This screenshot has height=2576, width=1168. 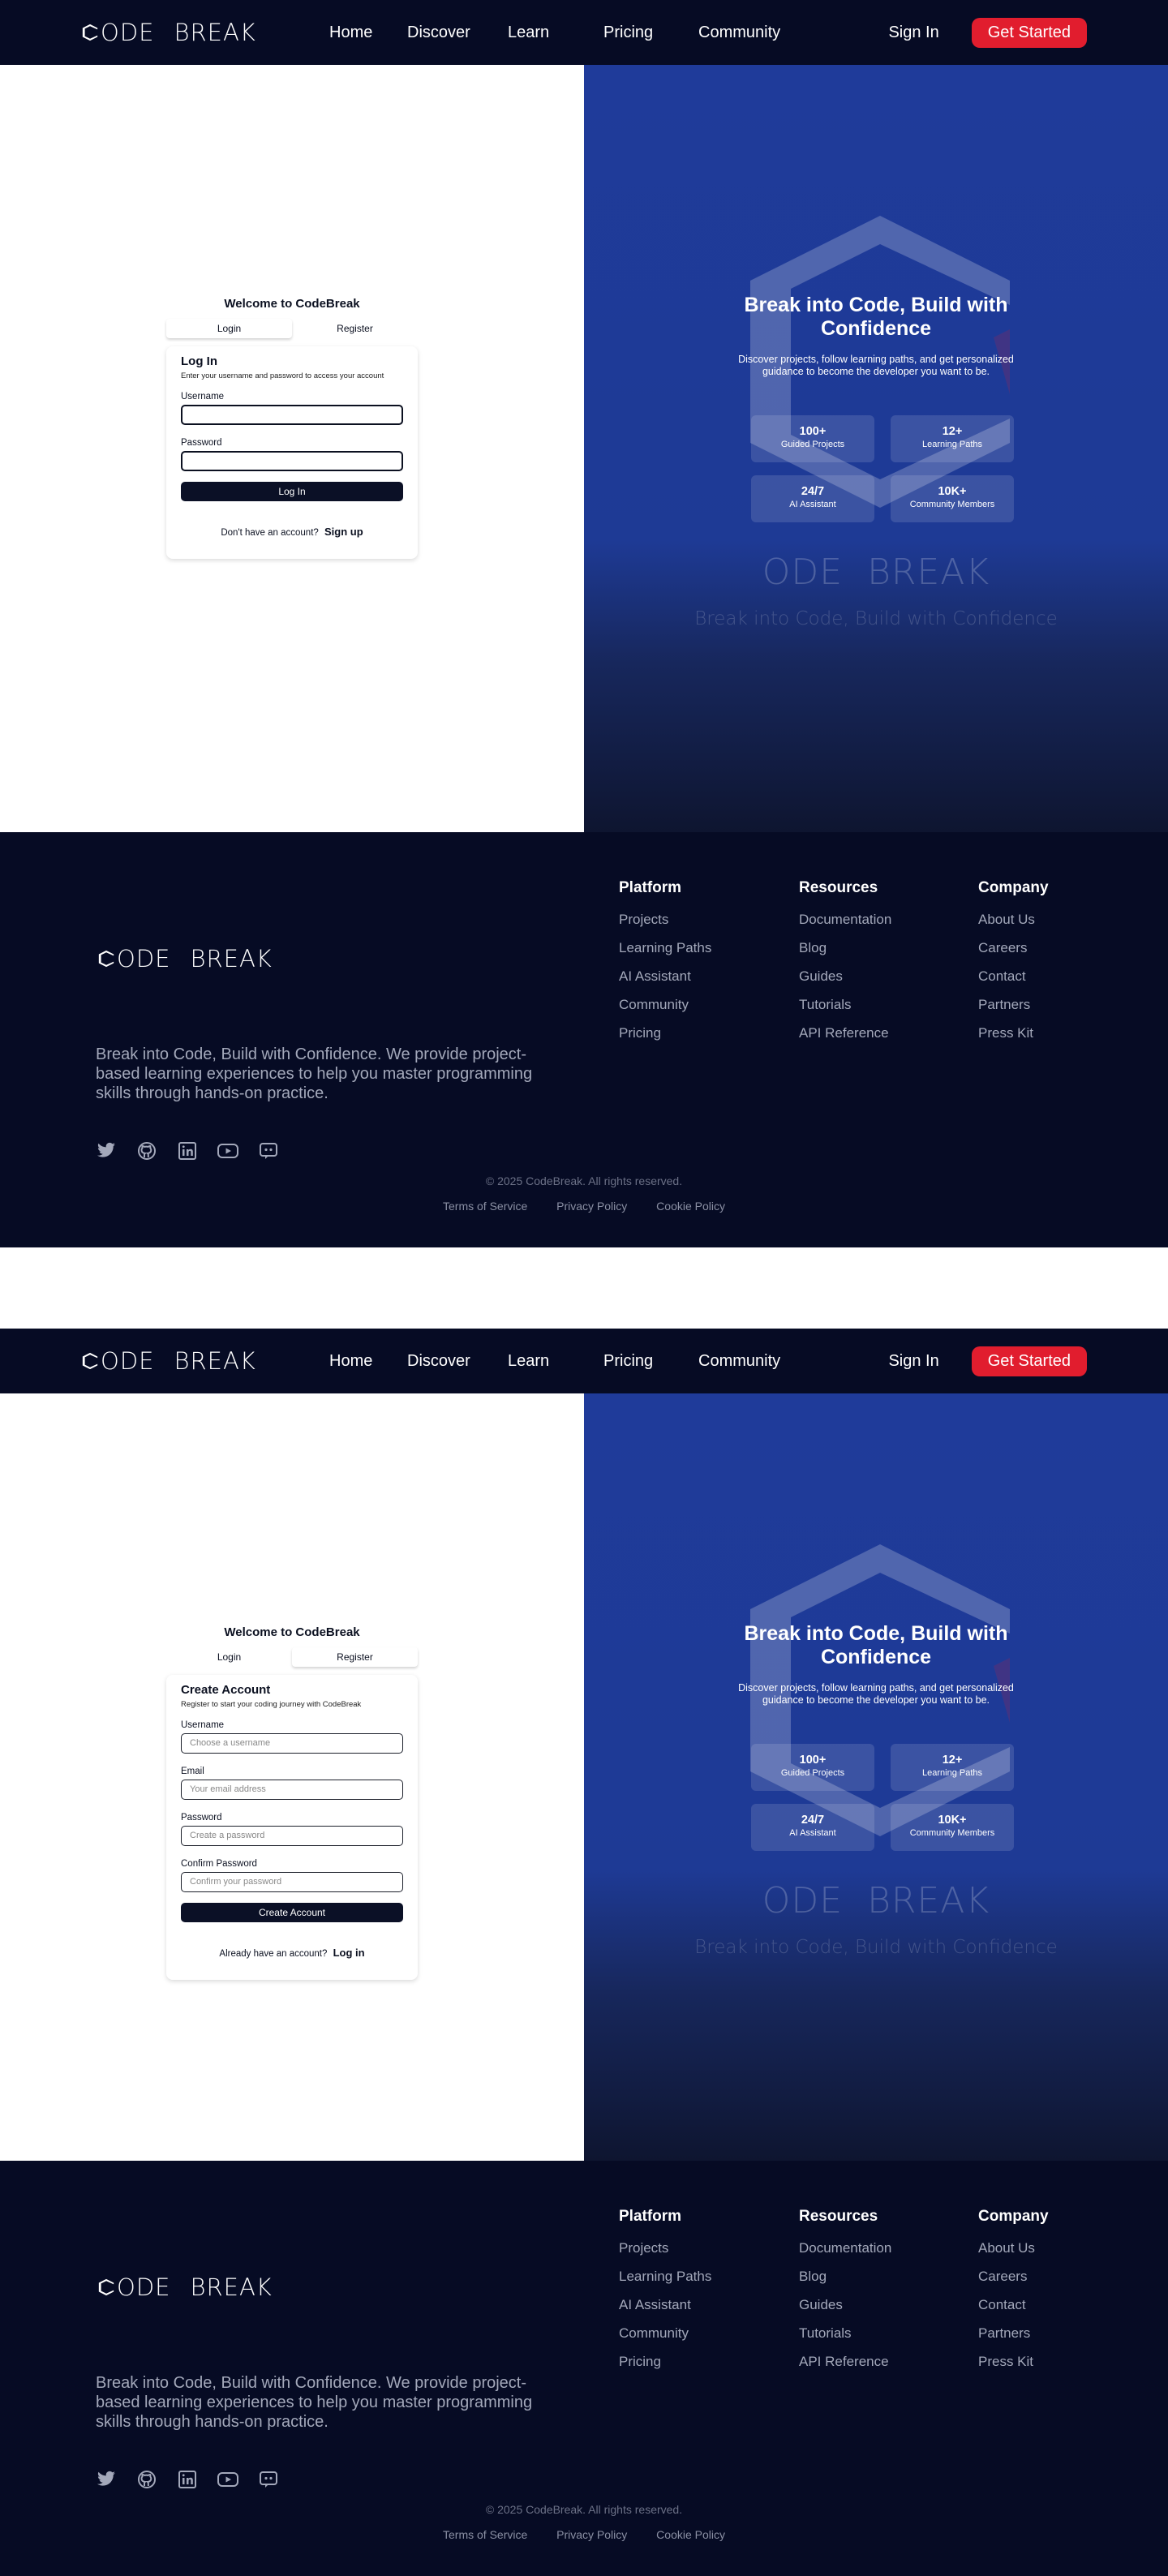 I want to click on confirm-password-input: Confirm your password, so click(x=292, y=1882).